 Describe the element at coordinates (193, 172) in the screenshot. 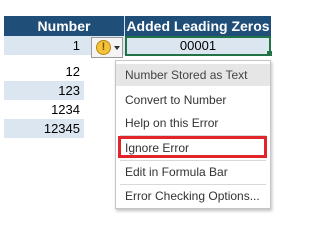

I see `menu-item-edit-in-formula-bar: Edit in Formula Bar` at that location.